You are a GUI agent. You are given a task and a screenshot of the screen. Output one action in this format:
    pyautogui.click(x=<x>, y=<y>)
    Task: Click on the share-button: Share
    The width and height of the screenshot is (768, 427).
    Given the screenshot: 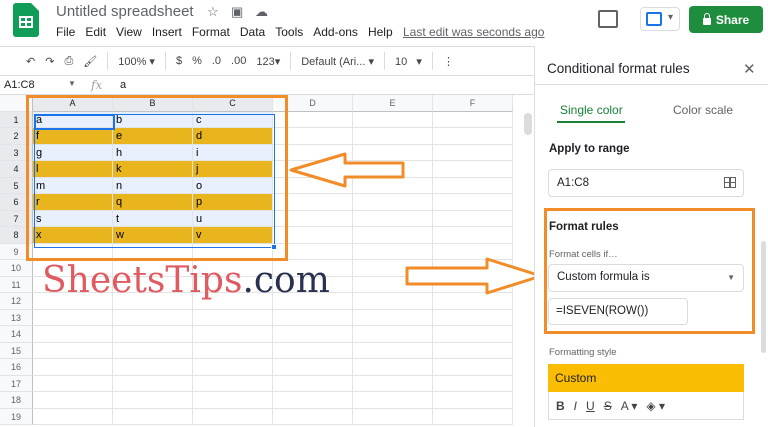 What is the action you would take?
    pyautogui.click(x=726, y=19)
    